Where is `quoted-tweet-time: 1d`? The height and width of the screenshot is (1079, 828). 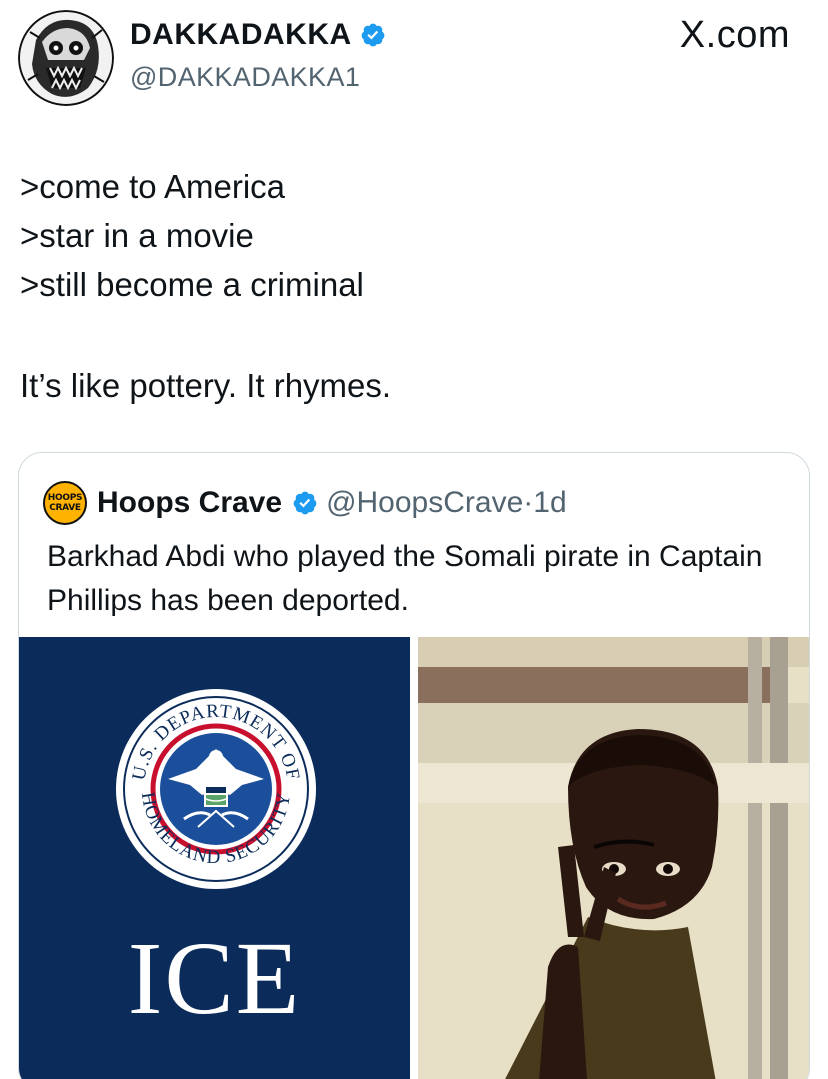
quoted-tweet-time: 1d is located at coordinates (549, 503).